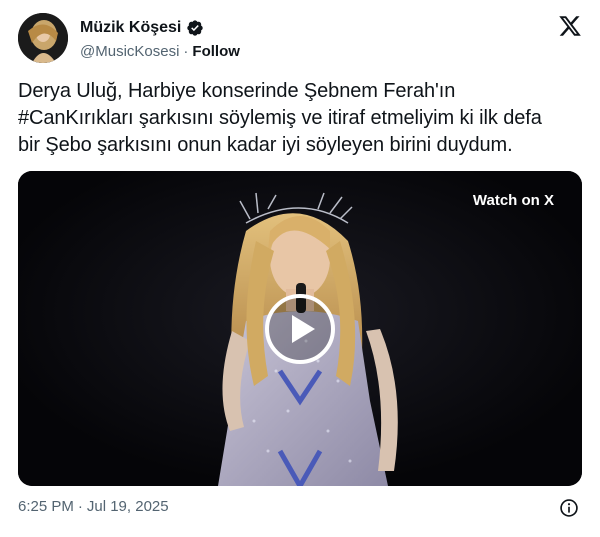  I want to click on watch-on-x-link: Watch on X, so click(513, 200).